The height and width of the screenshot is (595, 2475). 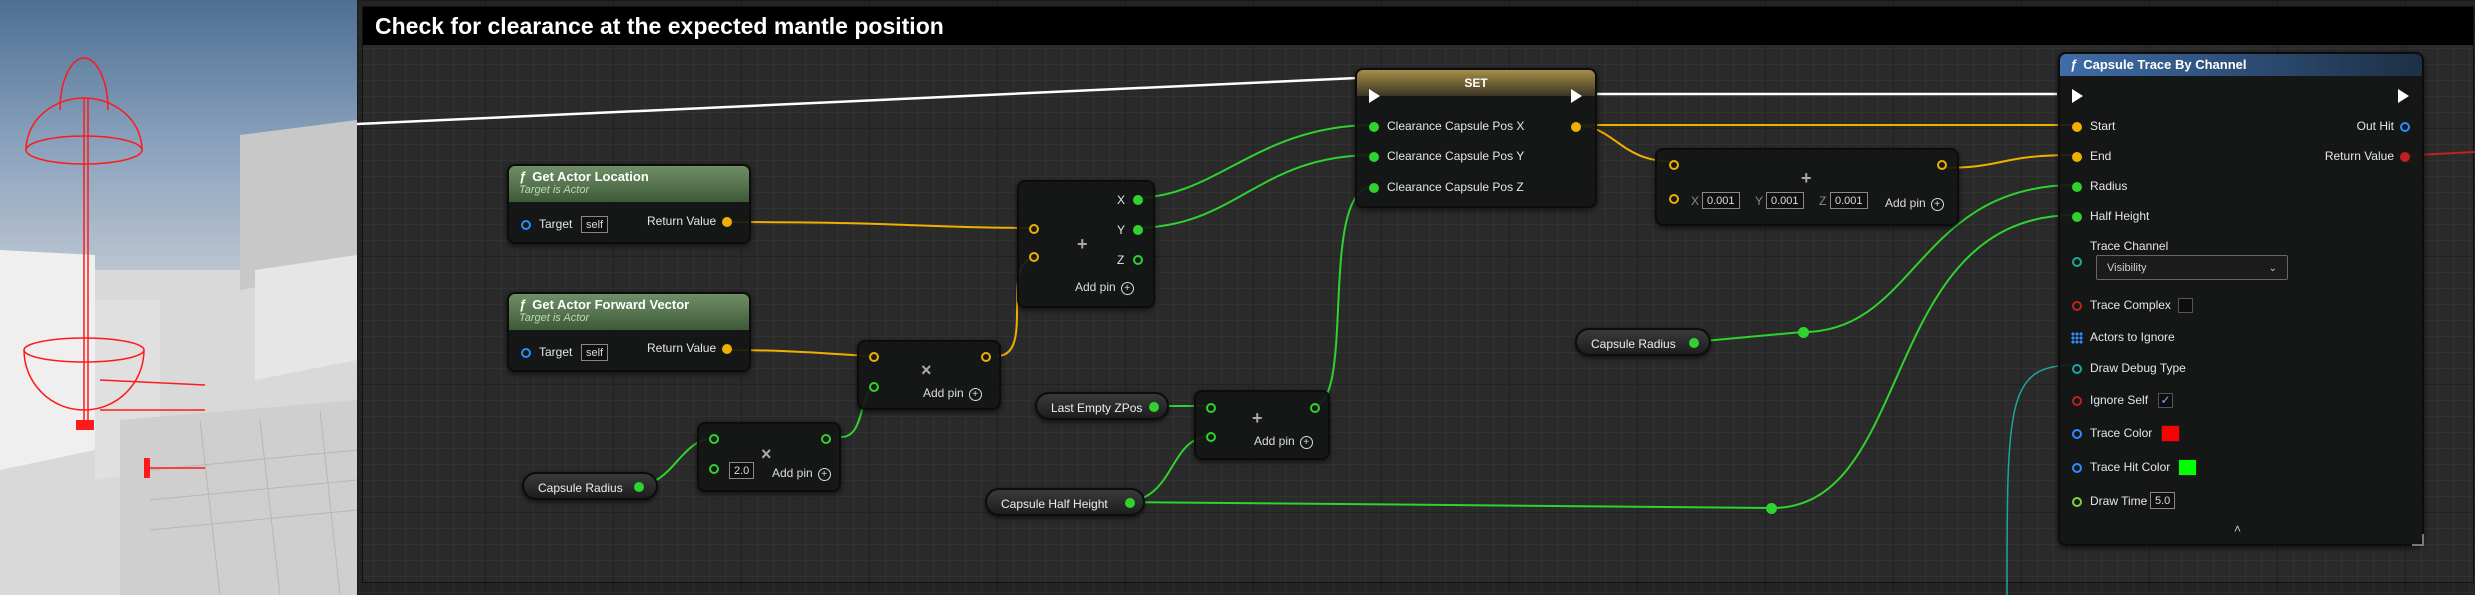 What do you see at coordinates (2163, 500) in the screenshot?
I see `draw-time-value: 5.0` at bounding box center [2163, 500].